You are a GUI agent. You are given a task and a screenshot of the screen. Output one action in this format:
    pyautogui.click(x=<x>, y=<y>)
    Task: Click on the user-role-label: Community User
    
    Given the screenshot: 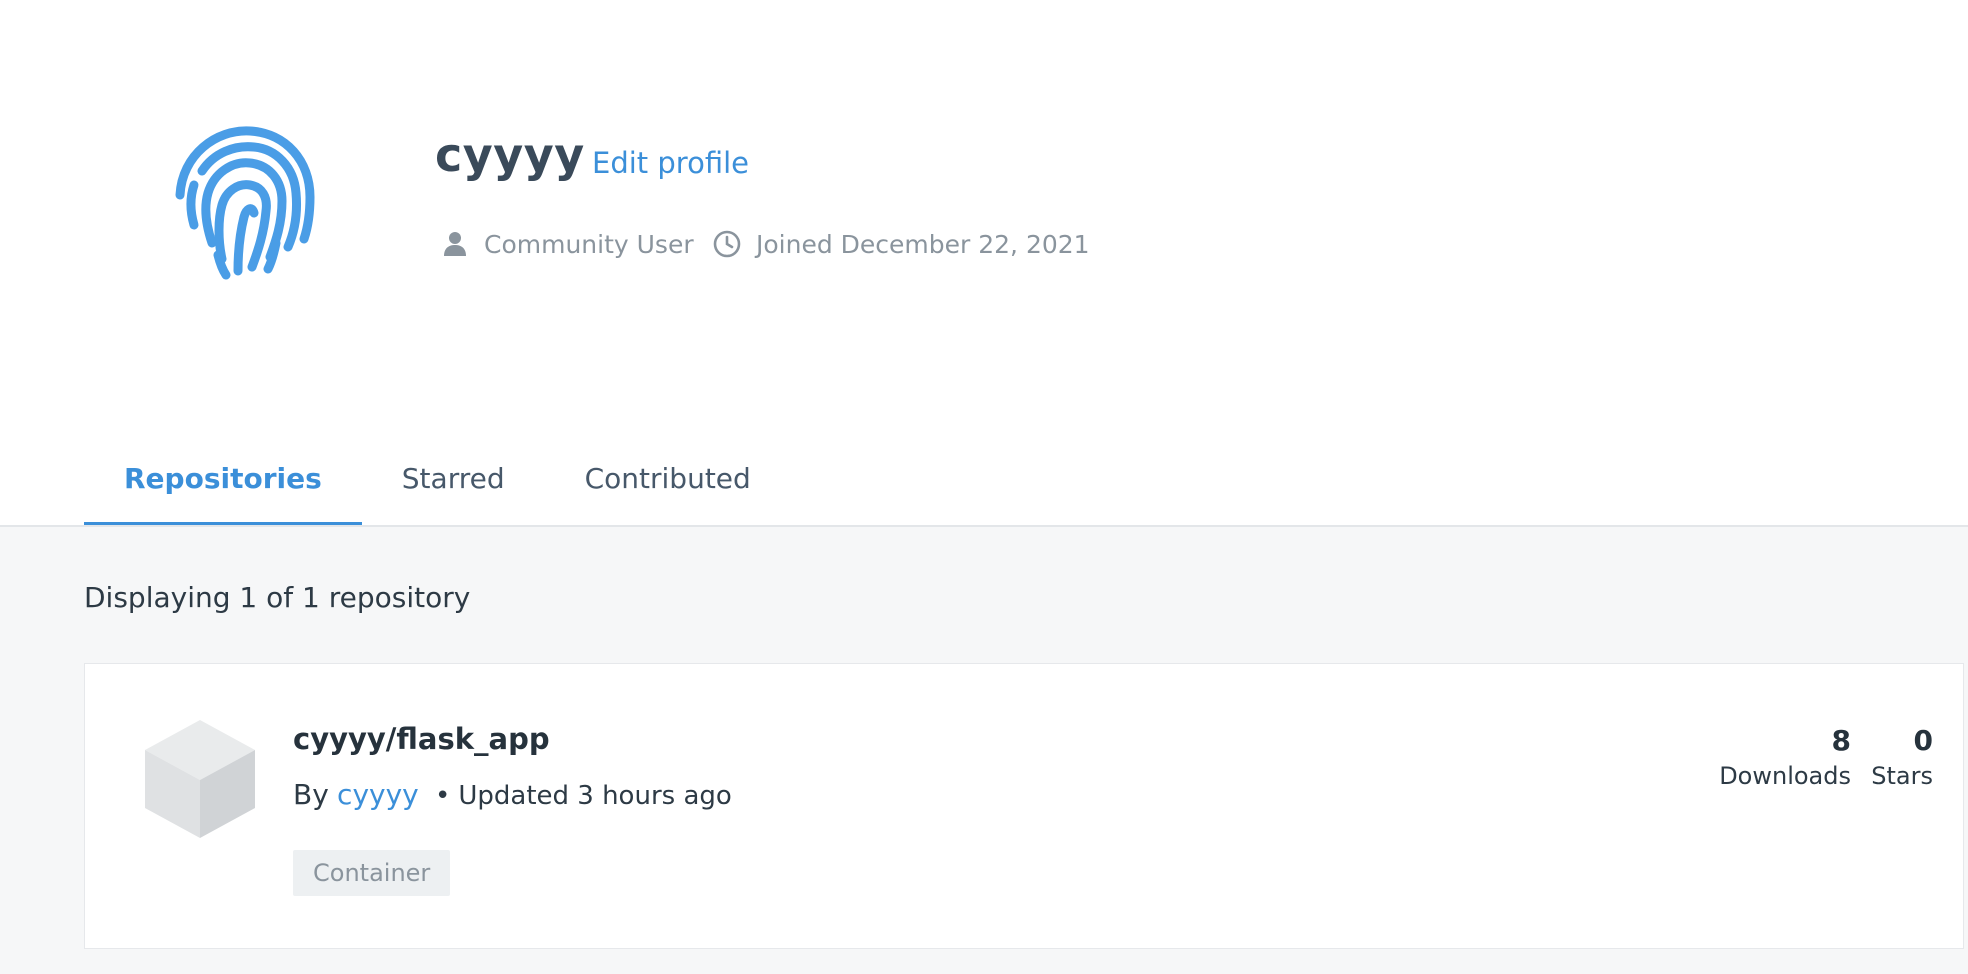 What is the action you would take?
    pyautogui.click(x=589, y=244)
    